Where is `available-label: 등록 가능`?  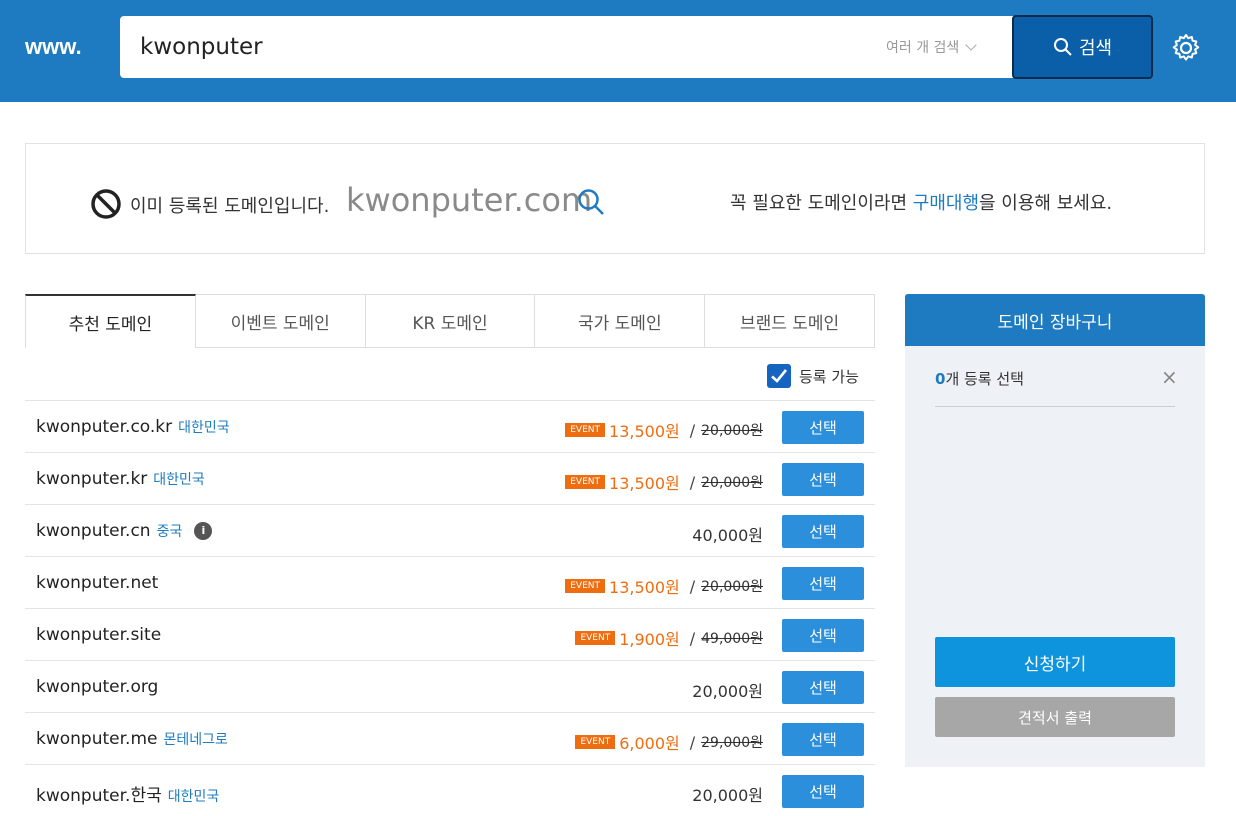 available-label: 등록 가능 is located at coordinates (829, 376).